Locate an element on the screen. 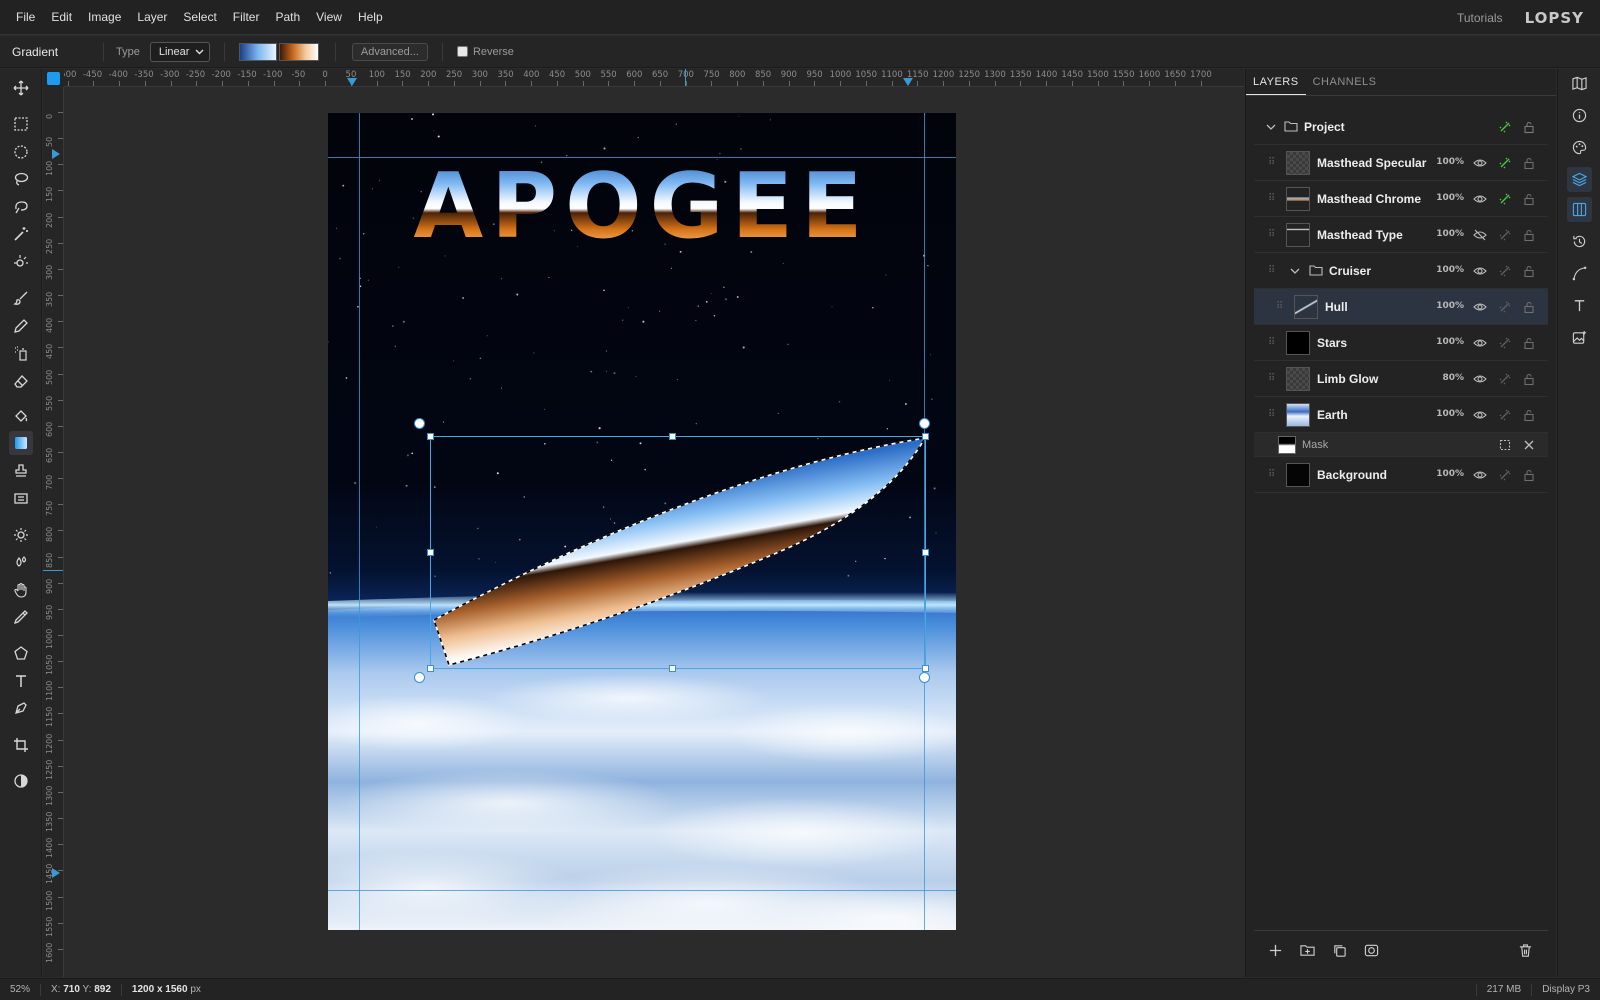  layer-row-cruiser: ⠿ Cruiser 100% is located at coordinates (1401, 271).